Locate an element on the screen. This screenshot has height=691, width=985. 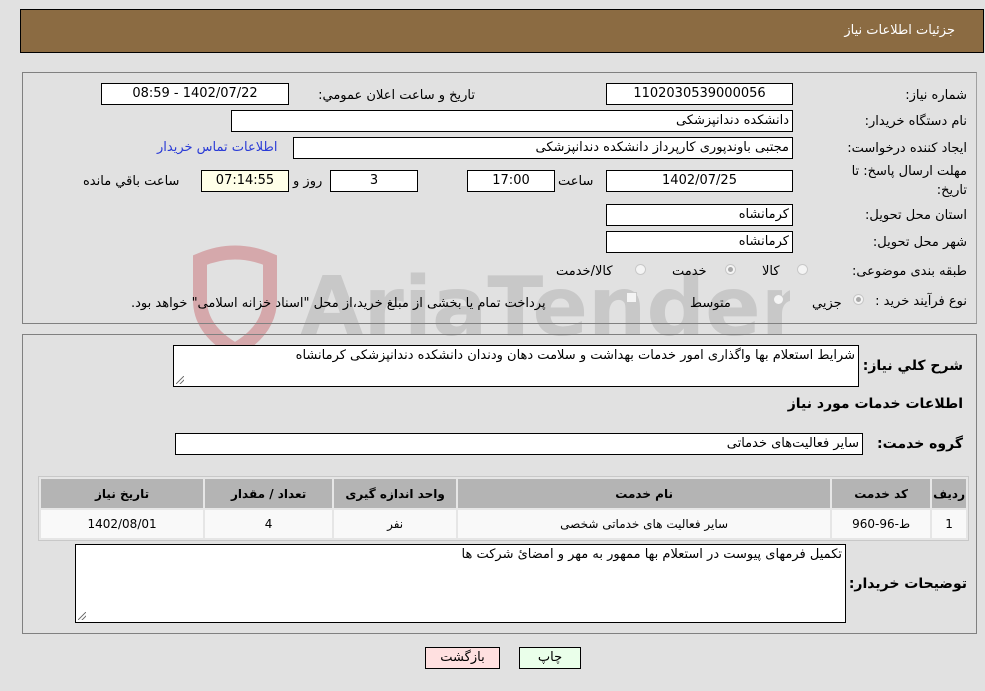
back-button: بازگشت is located at coordinates (462, 658).